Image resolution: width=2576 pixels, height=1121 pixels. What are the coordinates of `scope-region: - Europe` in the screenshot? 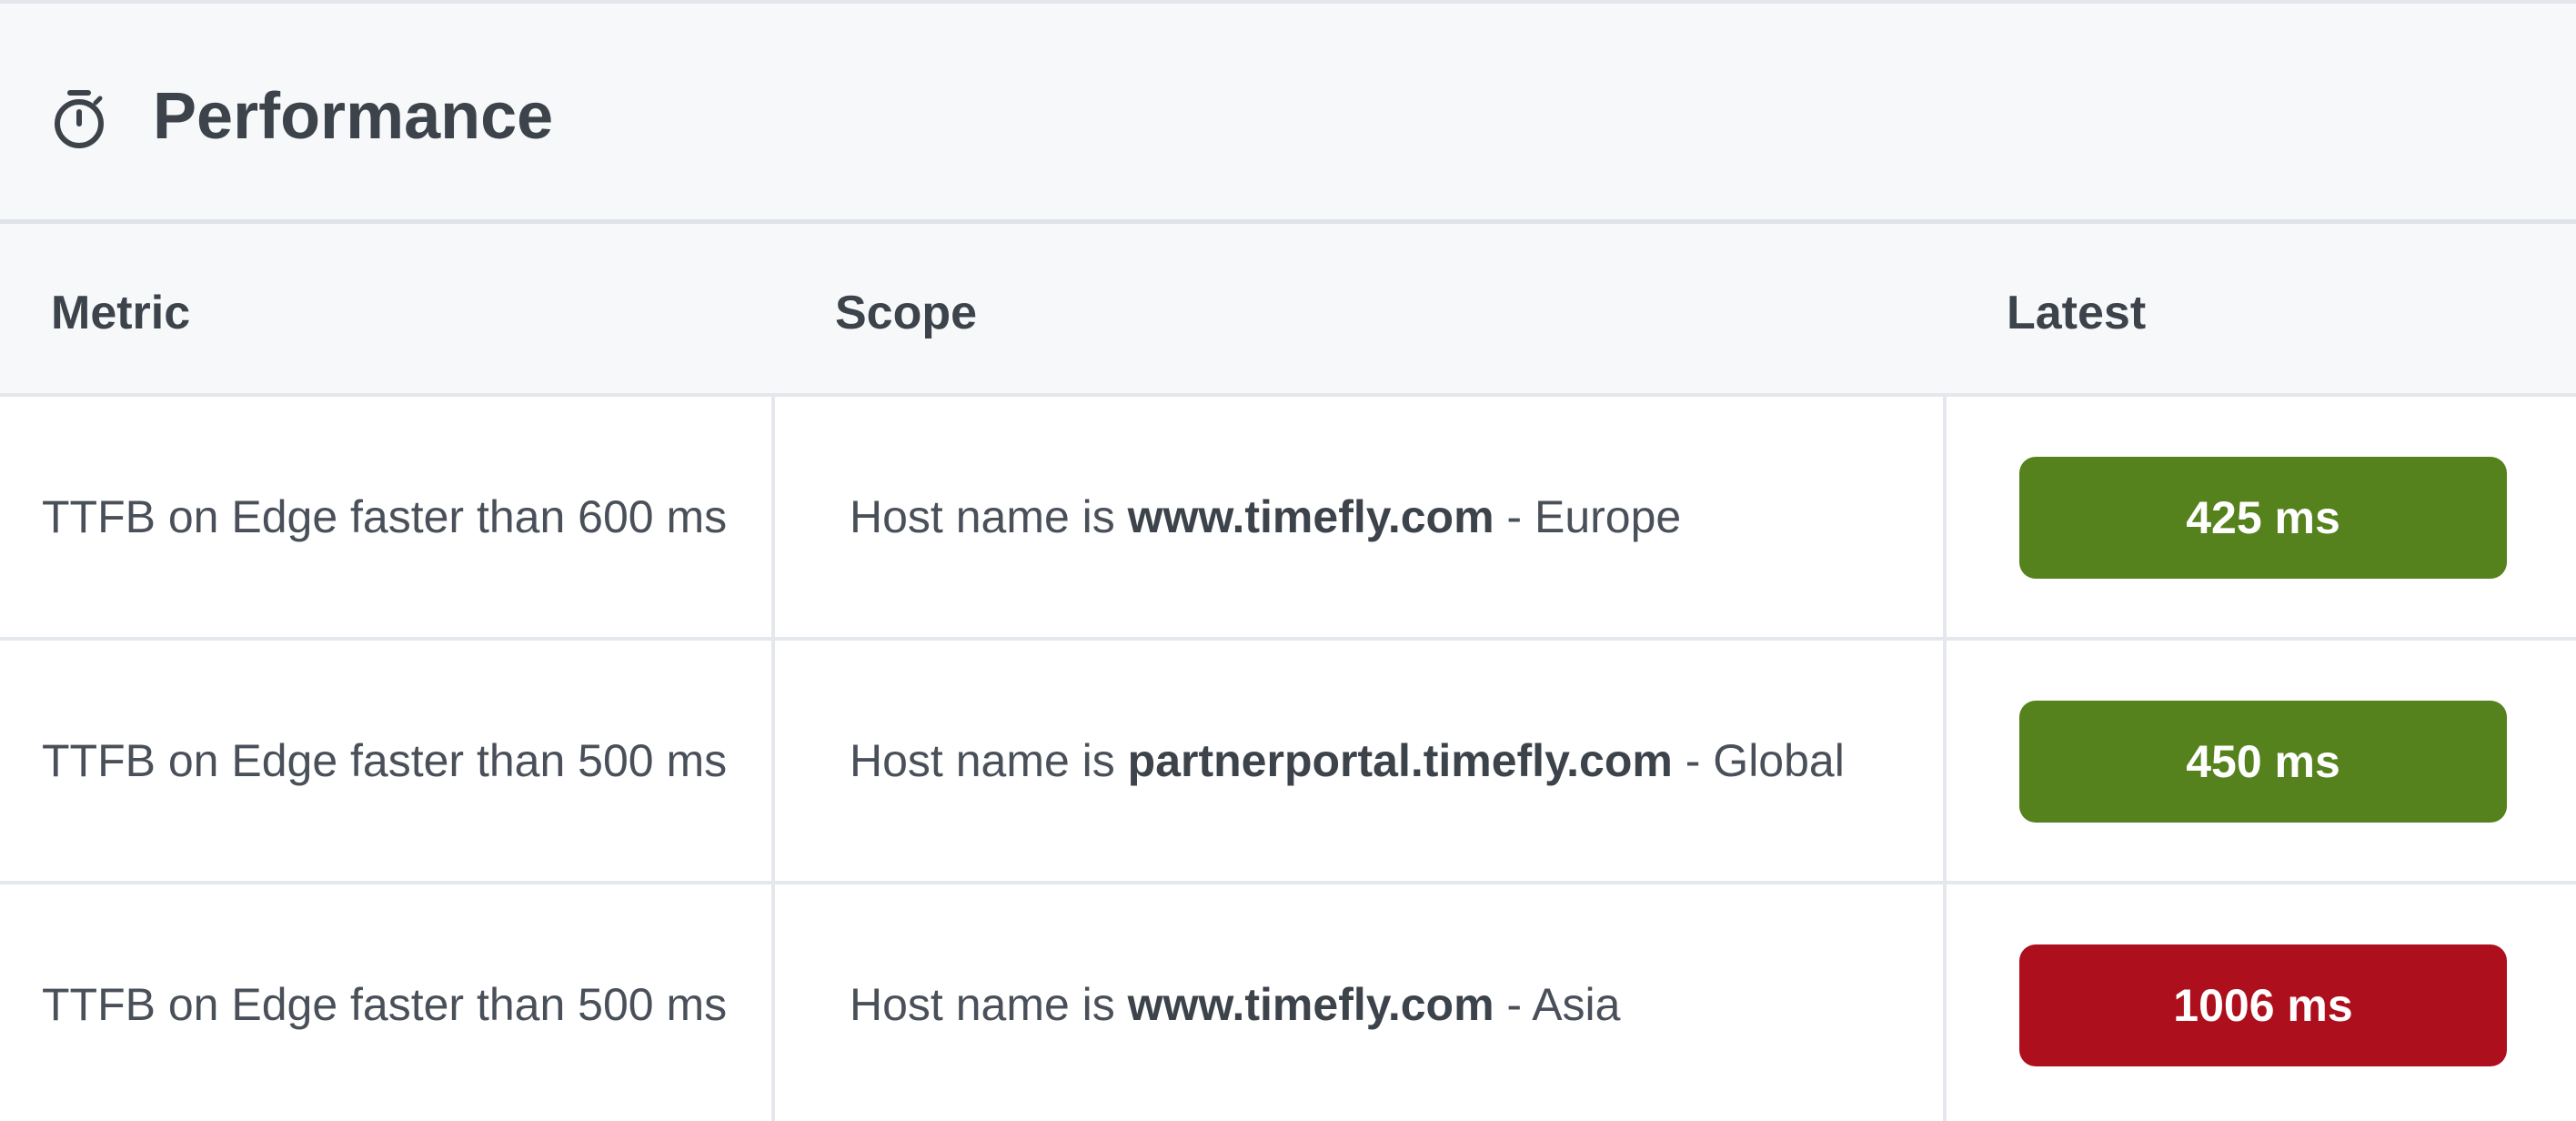 It's located at (1588, 516).